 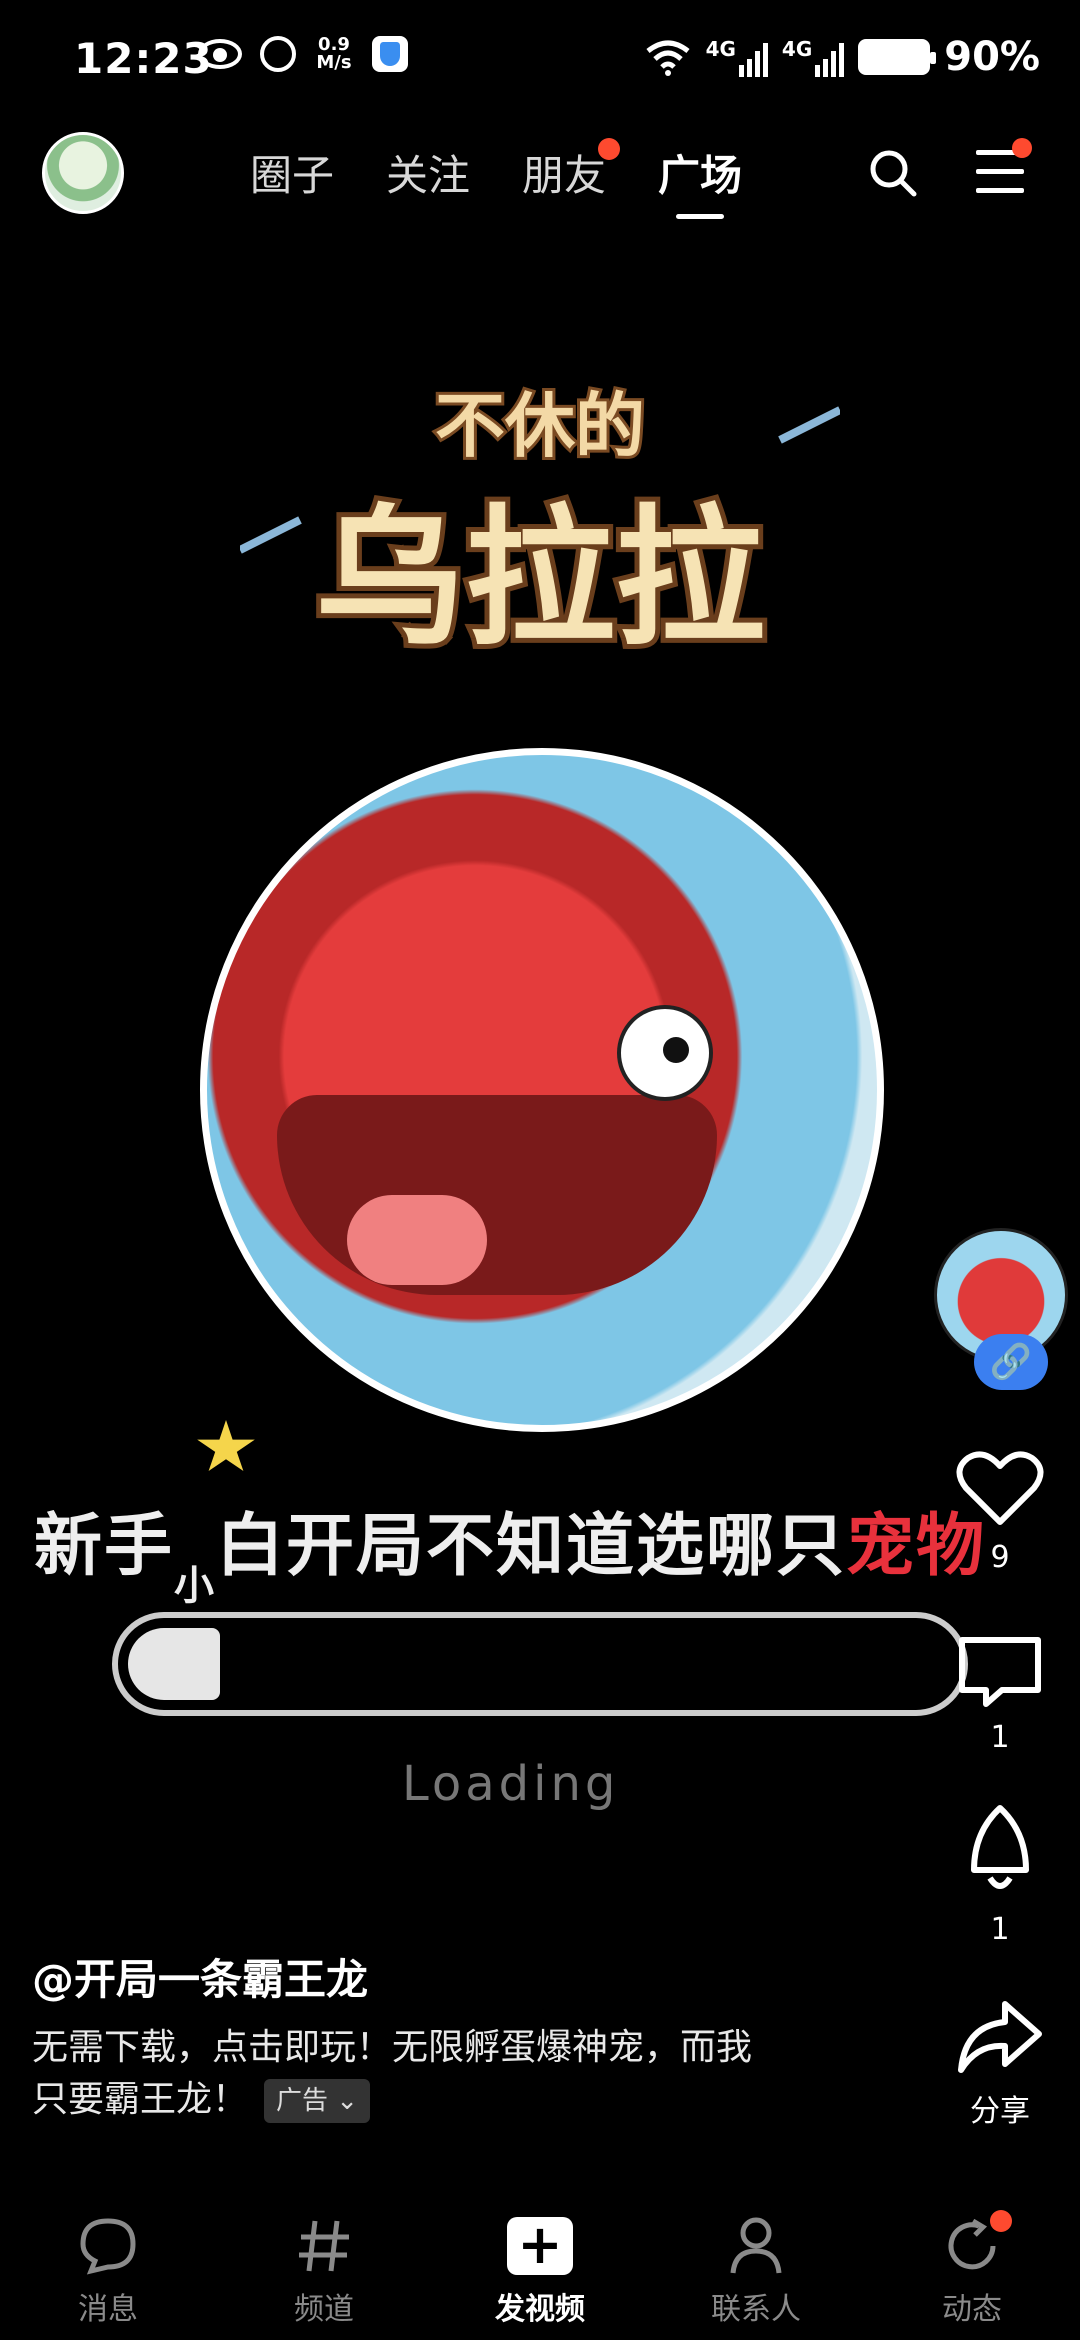 I want to click on notification-dot, so click(x=609, y=149).